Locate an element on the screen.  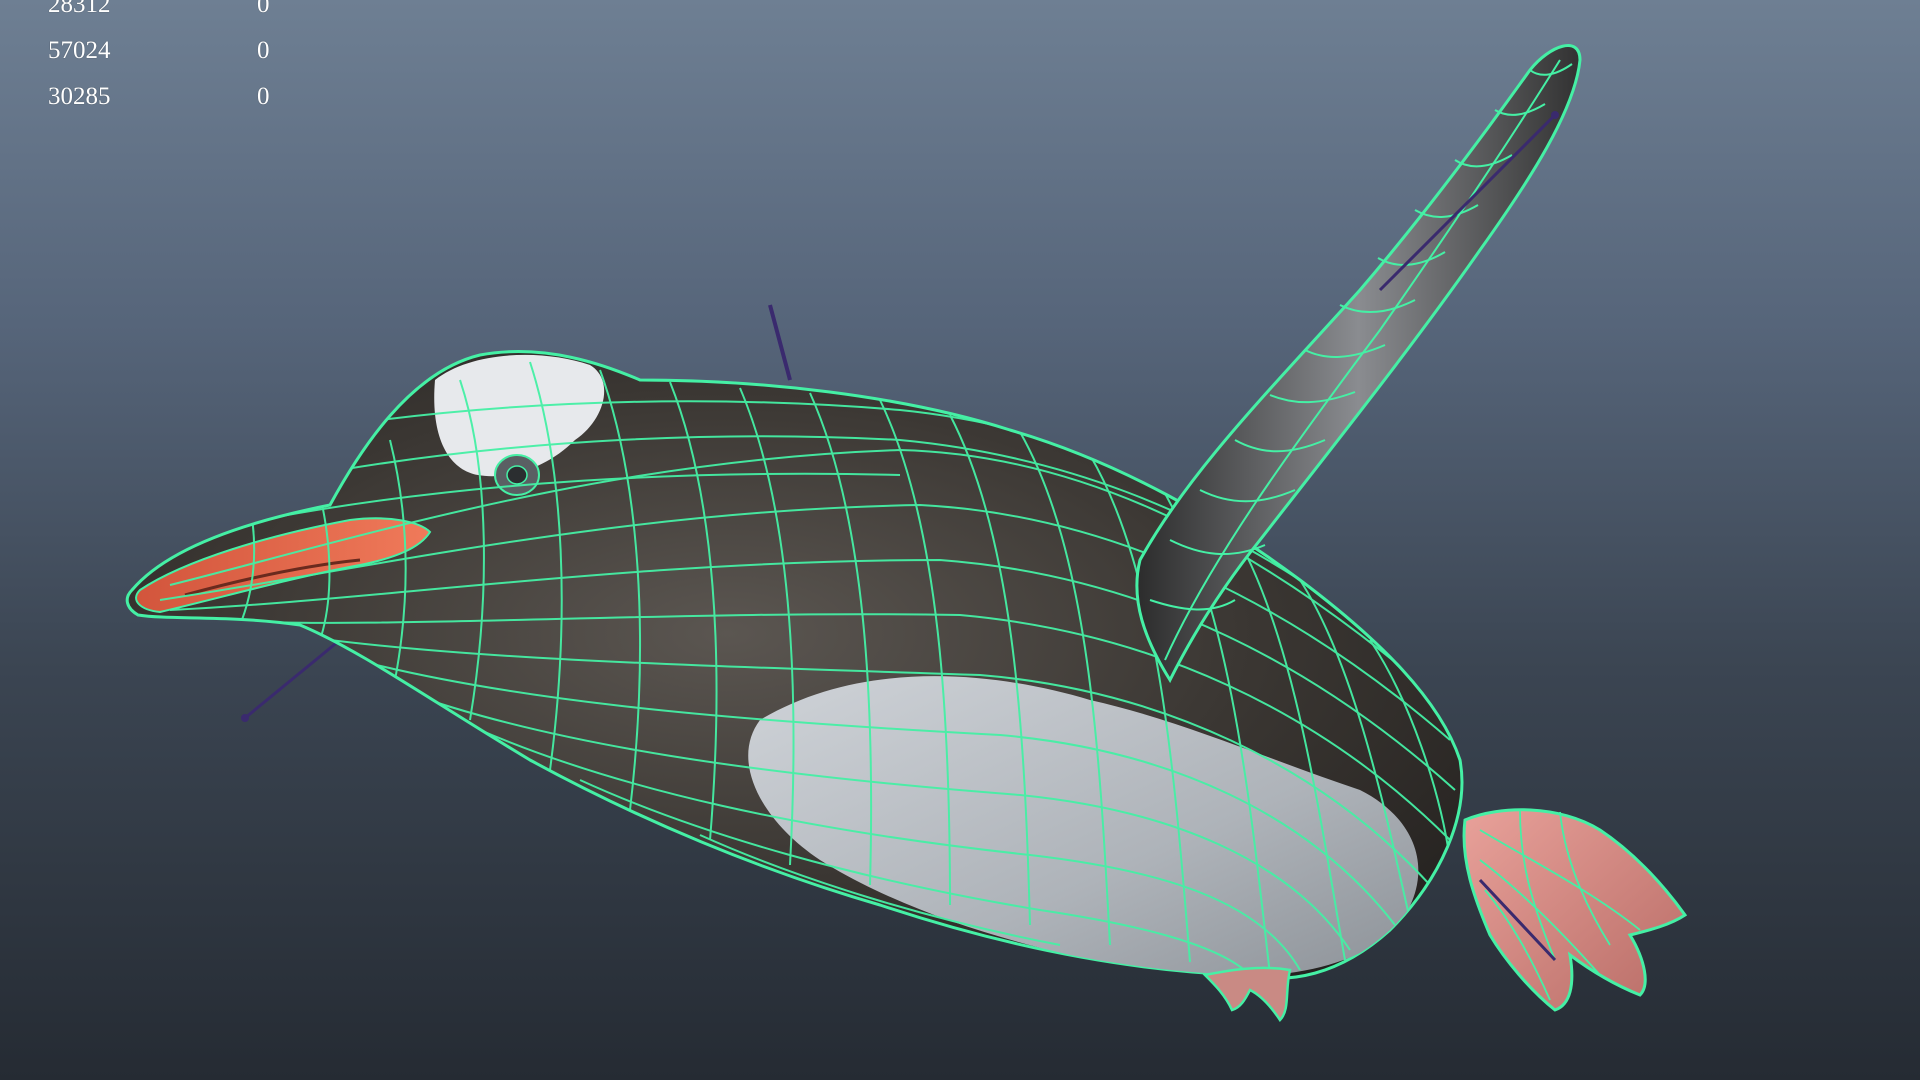
penguin-foot-front is located at coordinates (1247, 994).